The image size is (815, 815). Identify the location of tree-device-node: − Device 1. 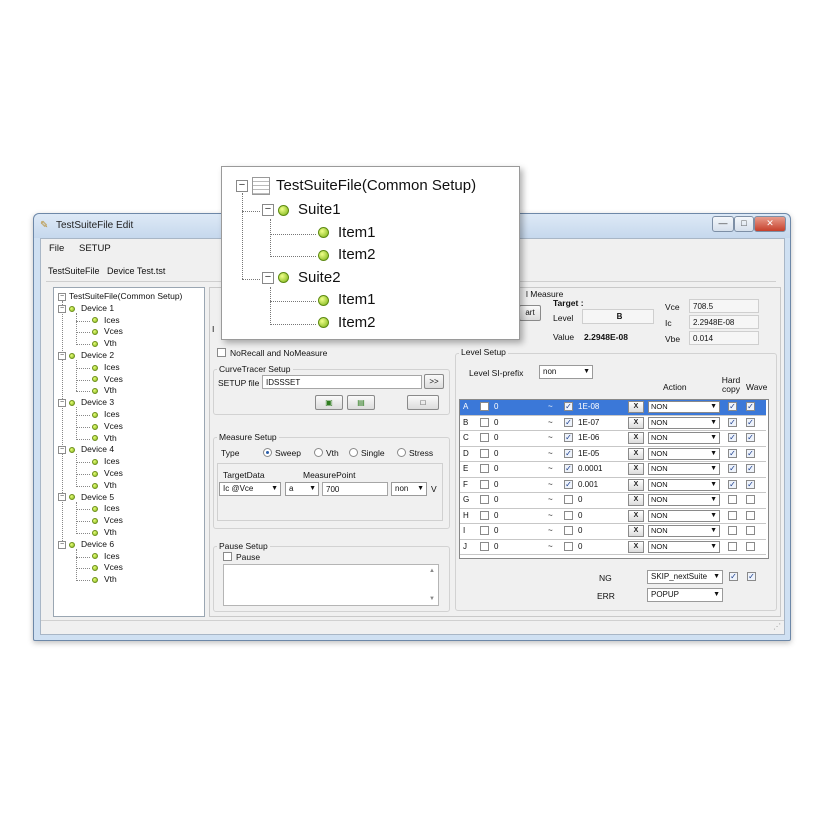
(86, 308).